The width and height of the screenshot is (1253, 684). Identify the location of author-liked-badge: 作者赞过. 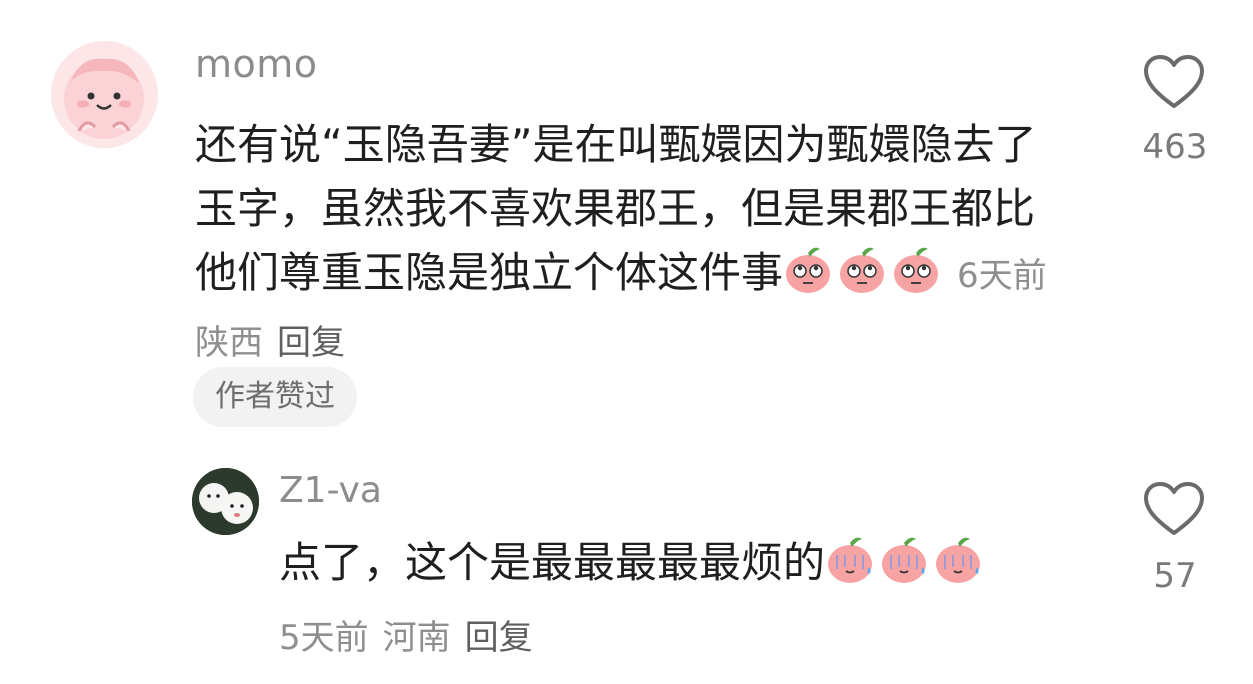
(275, 397).